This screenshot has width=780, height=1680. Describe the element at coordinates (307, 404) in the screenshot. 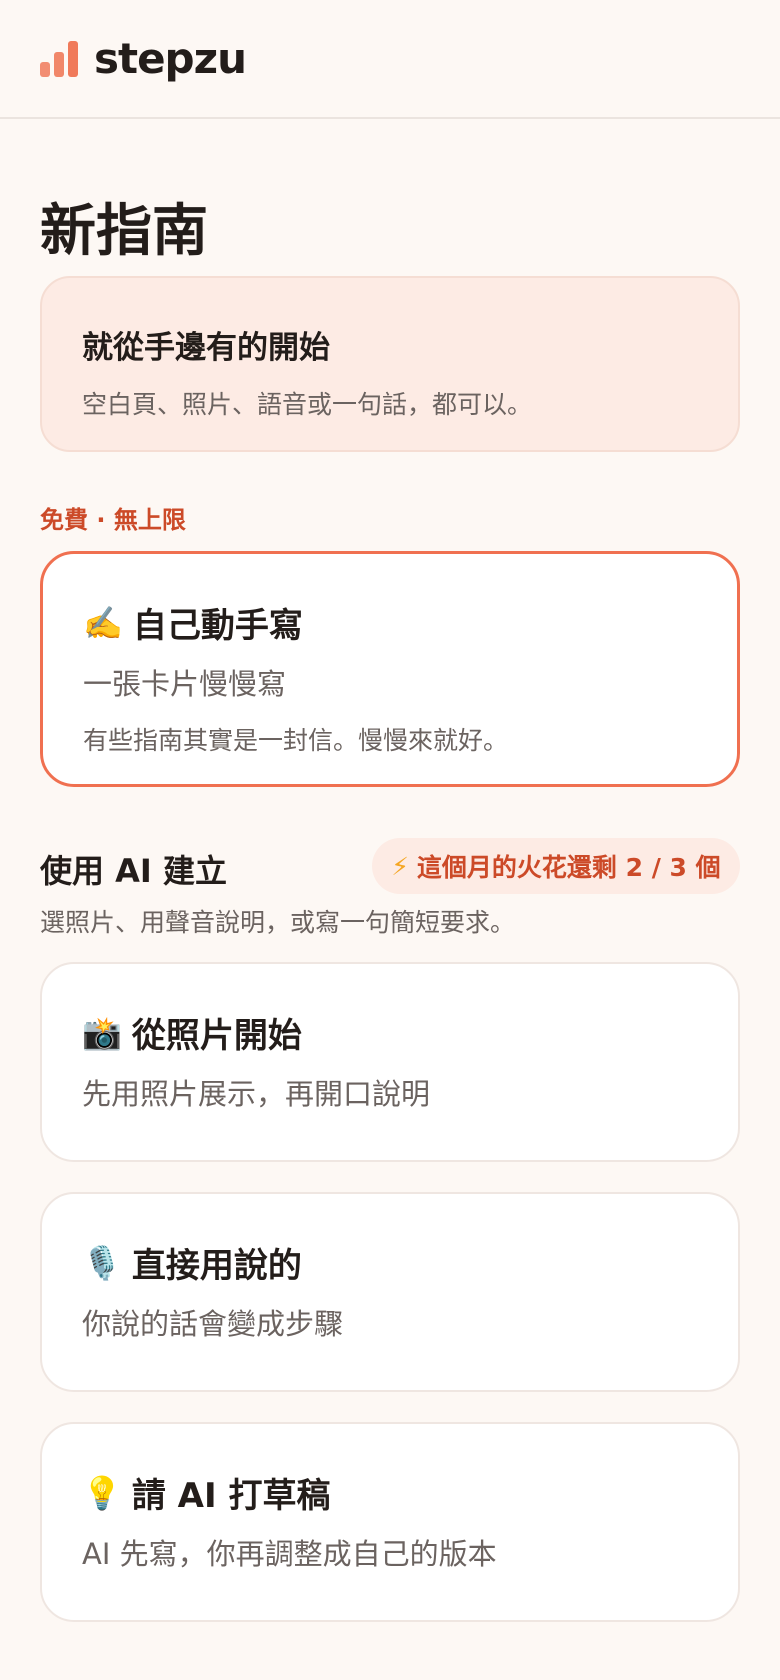

I see `intro-subtitle: 空白頁、照片、語音或一句話，都可以。` at that location.